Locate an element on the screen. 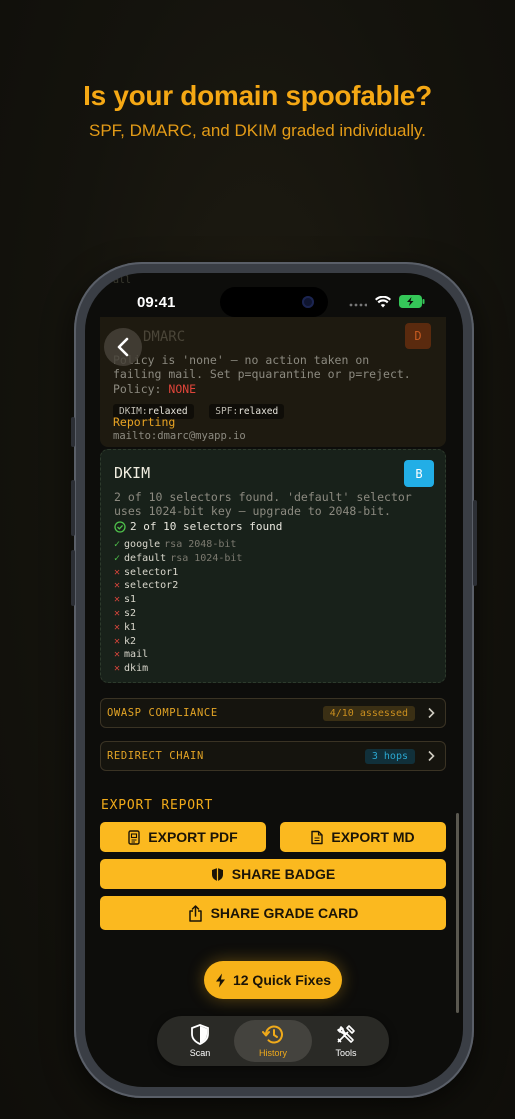 This screenshot has width=515, height=1119. document-icon is located at coordinates (317, 837).